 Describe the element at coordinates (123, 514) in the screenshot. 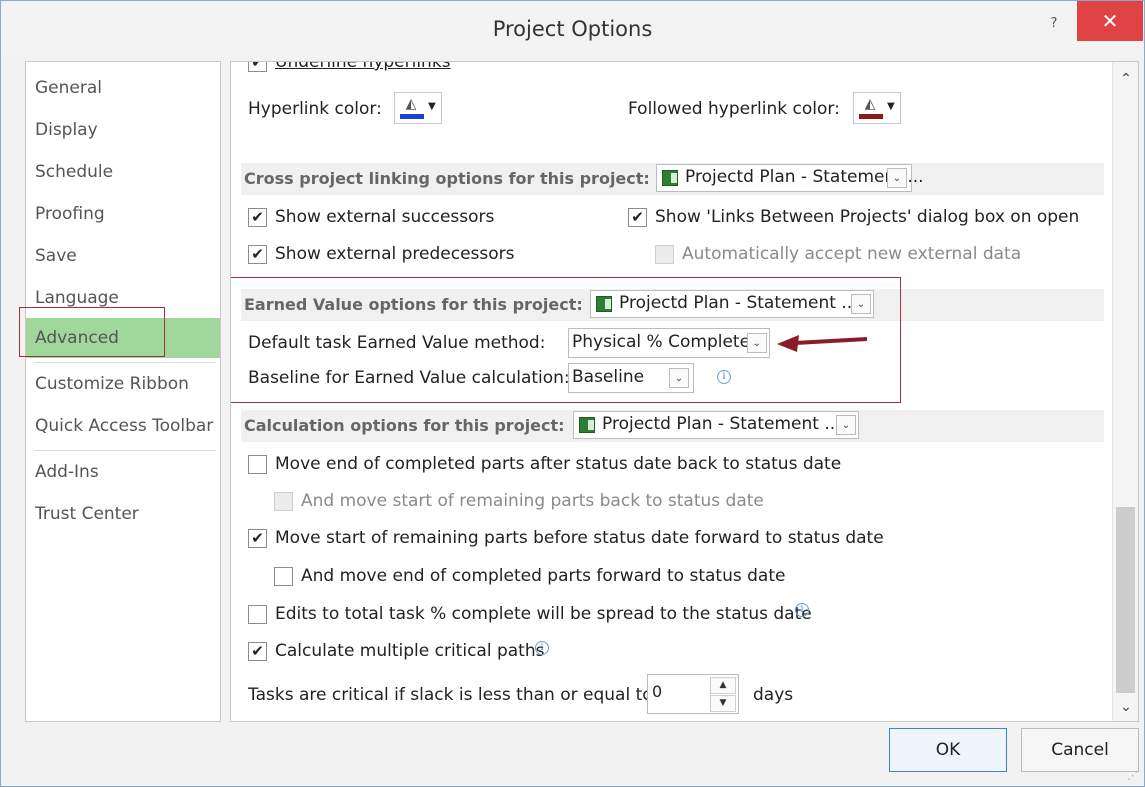

I see `sidebar-item-trust-center: Trust Center` at that location.